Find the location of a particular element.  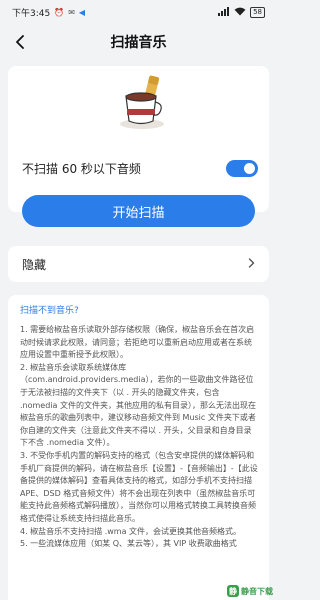

skip-short-audio-label: 不扫描 60 秒以下音频 is located at coordinates (81, 168).